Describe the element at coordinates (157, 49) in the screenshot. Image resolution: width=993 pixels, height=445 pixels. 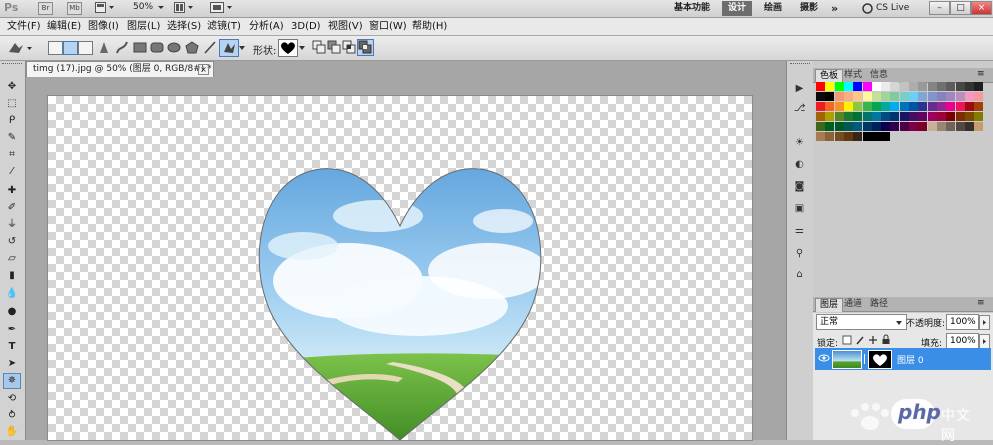
I see `rounded-rectangle-icon` at that location.